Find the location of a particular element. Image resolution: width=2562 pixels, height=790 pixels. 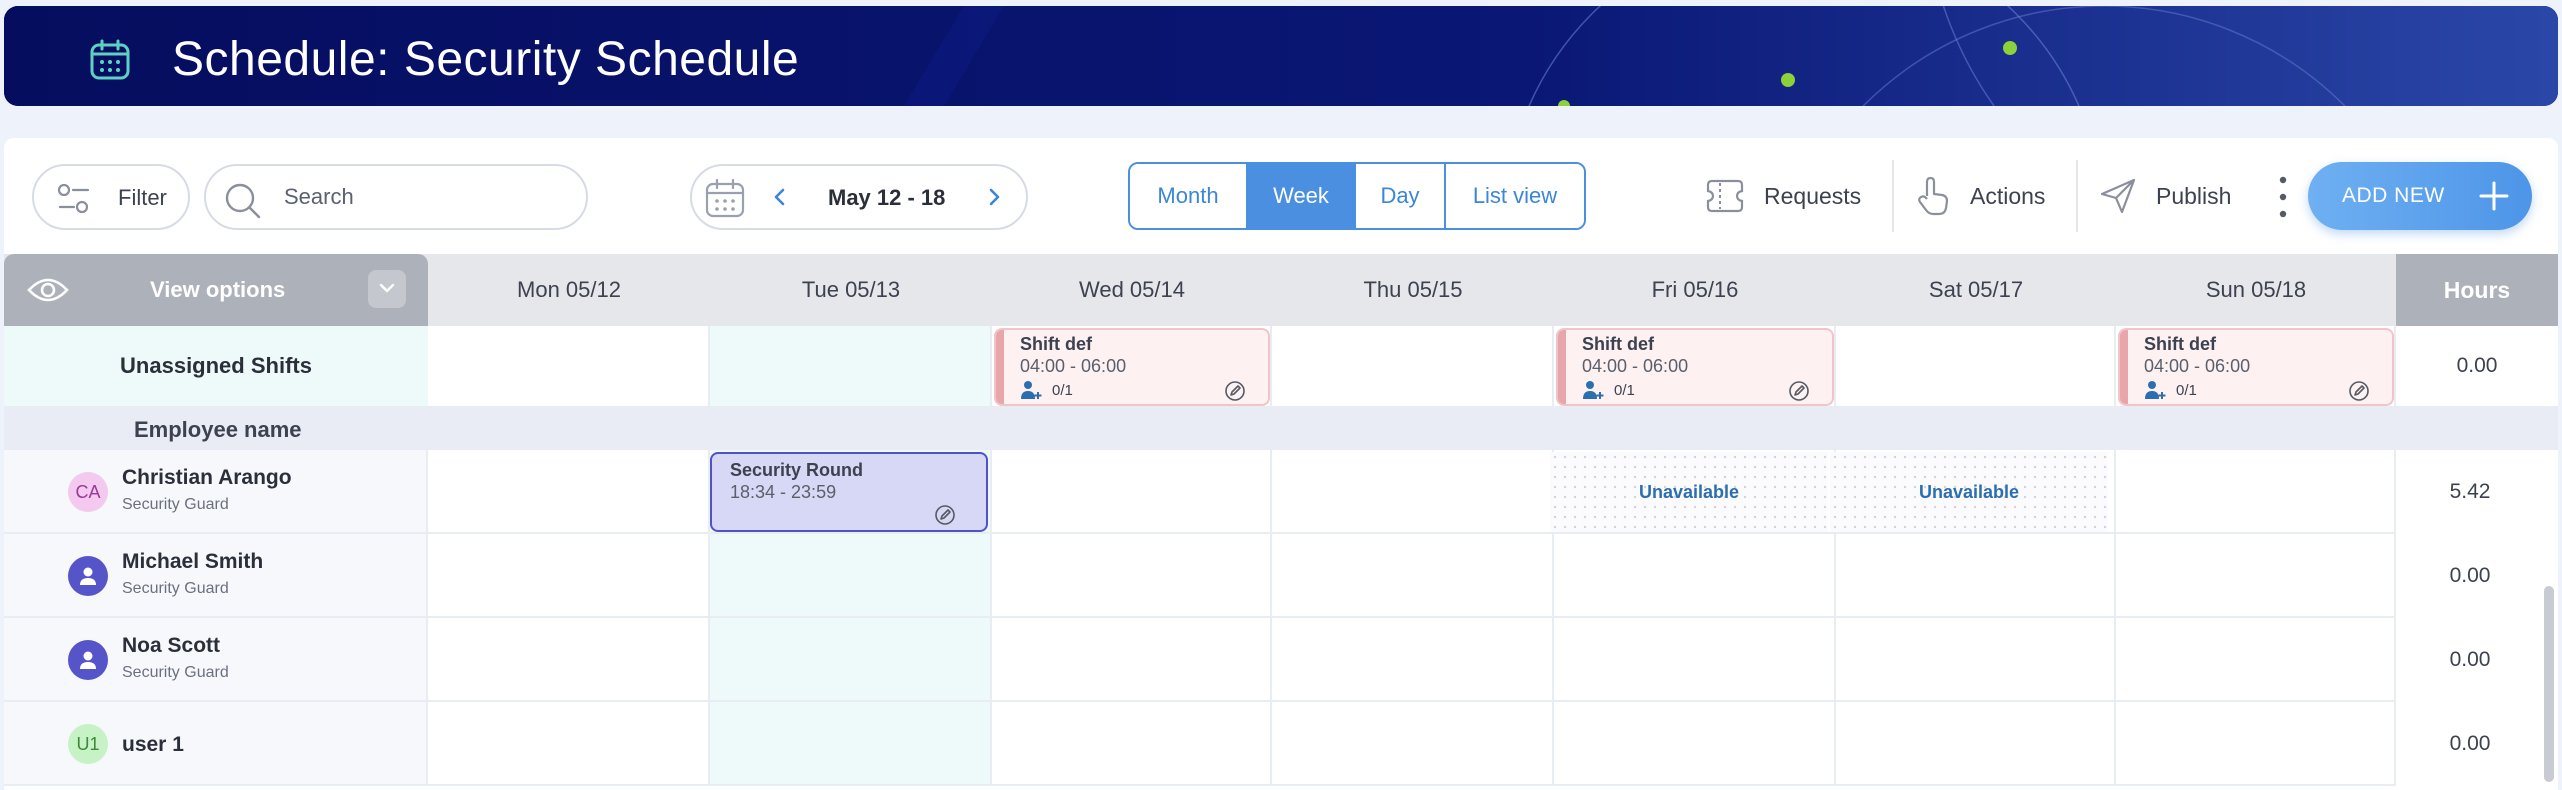

search-box is located at coordinates (396, 197).